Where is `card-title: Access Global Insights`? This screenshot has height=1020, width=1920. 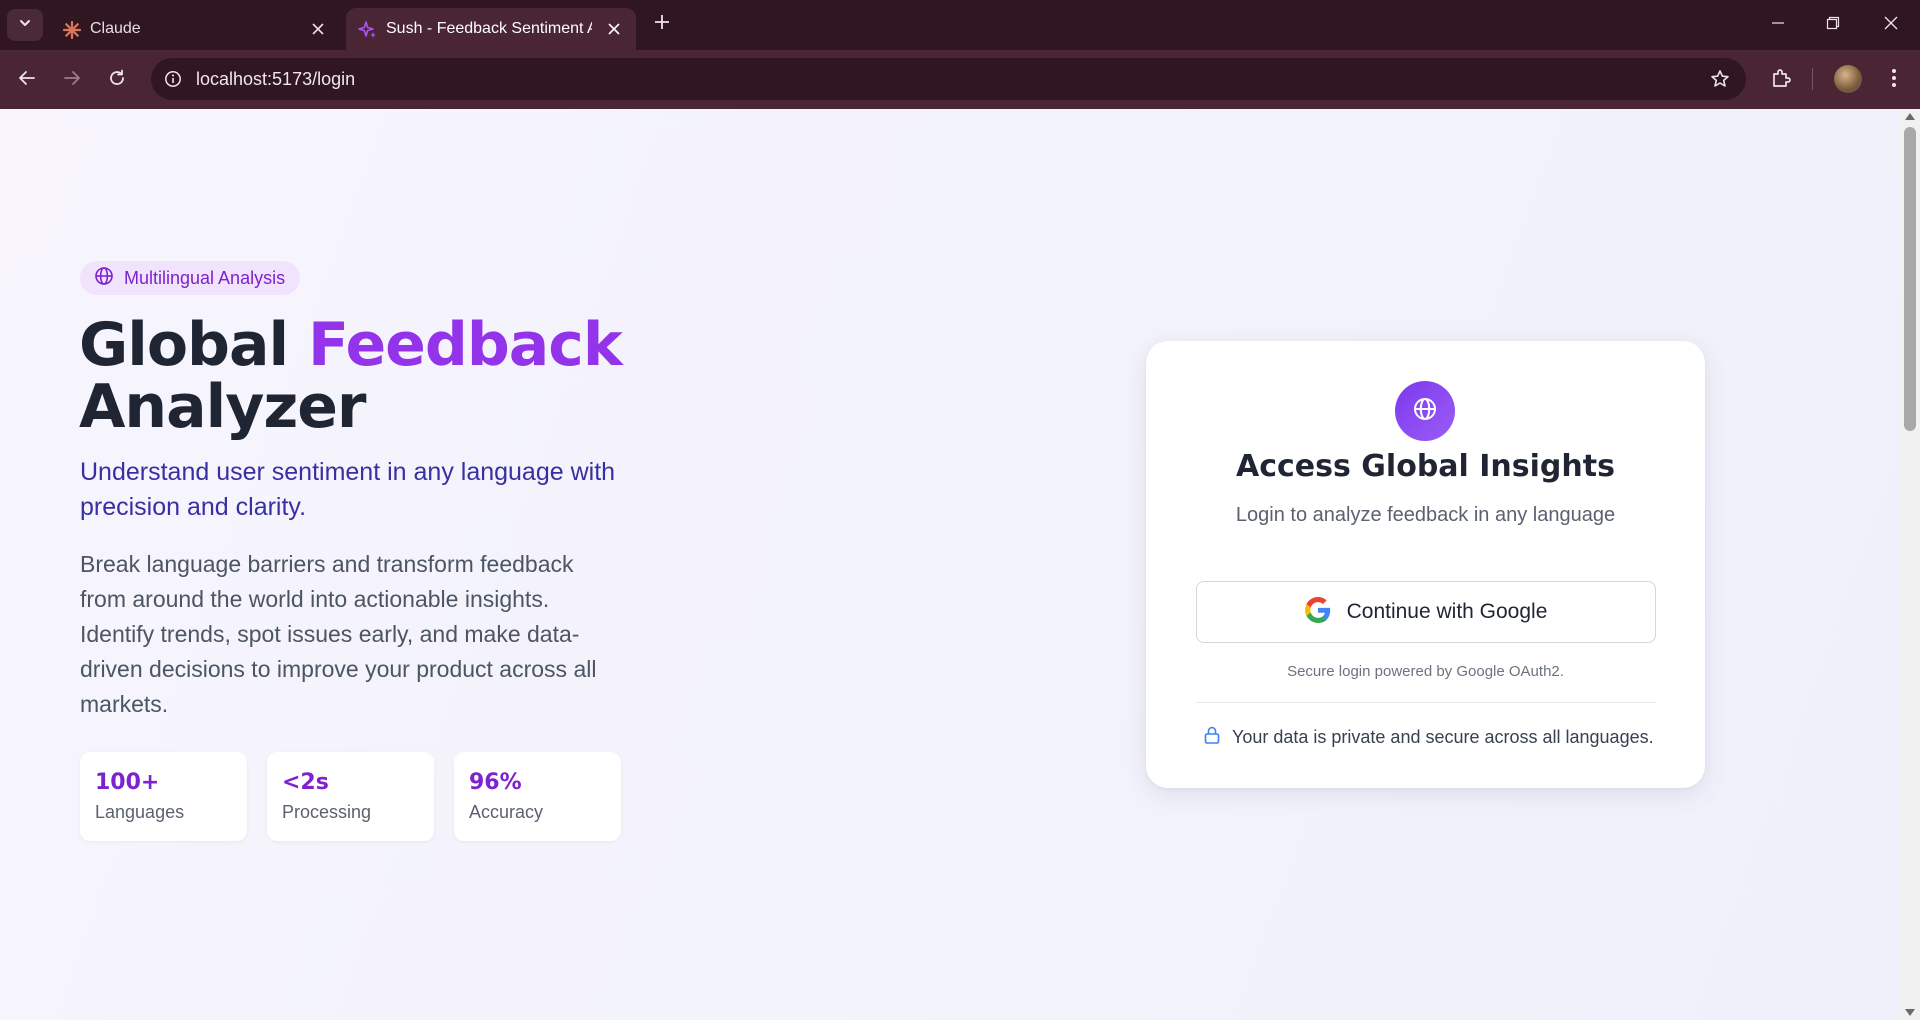
card-title: Access Global Insights is located at coordinates (1425, 466).